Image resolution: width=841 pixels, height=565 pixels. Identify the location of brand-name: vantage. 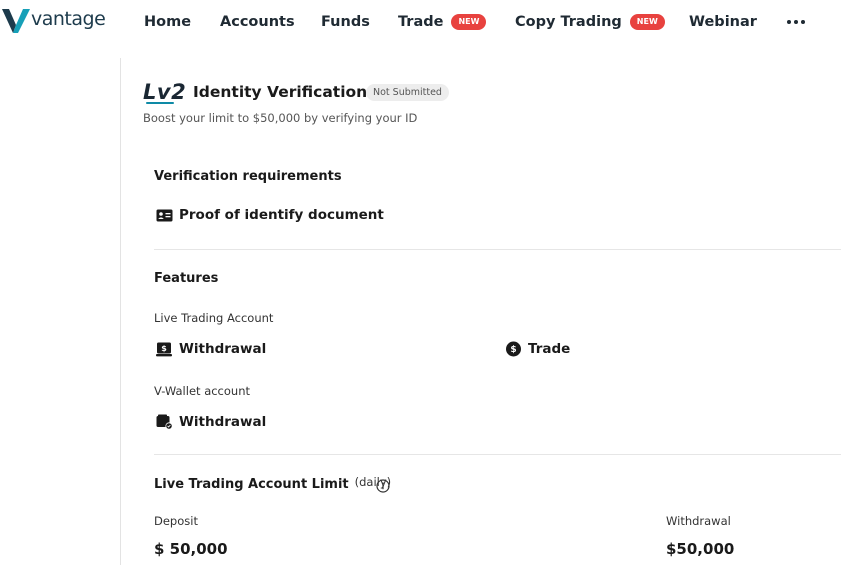
(68, 19).